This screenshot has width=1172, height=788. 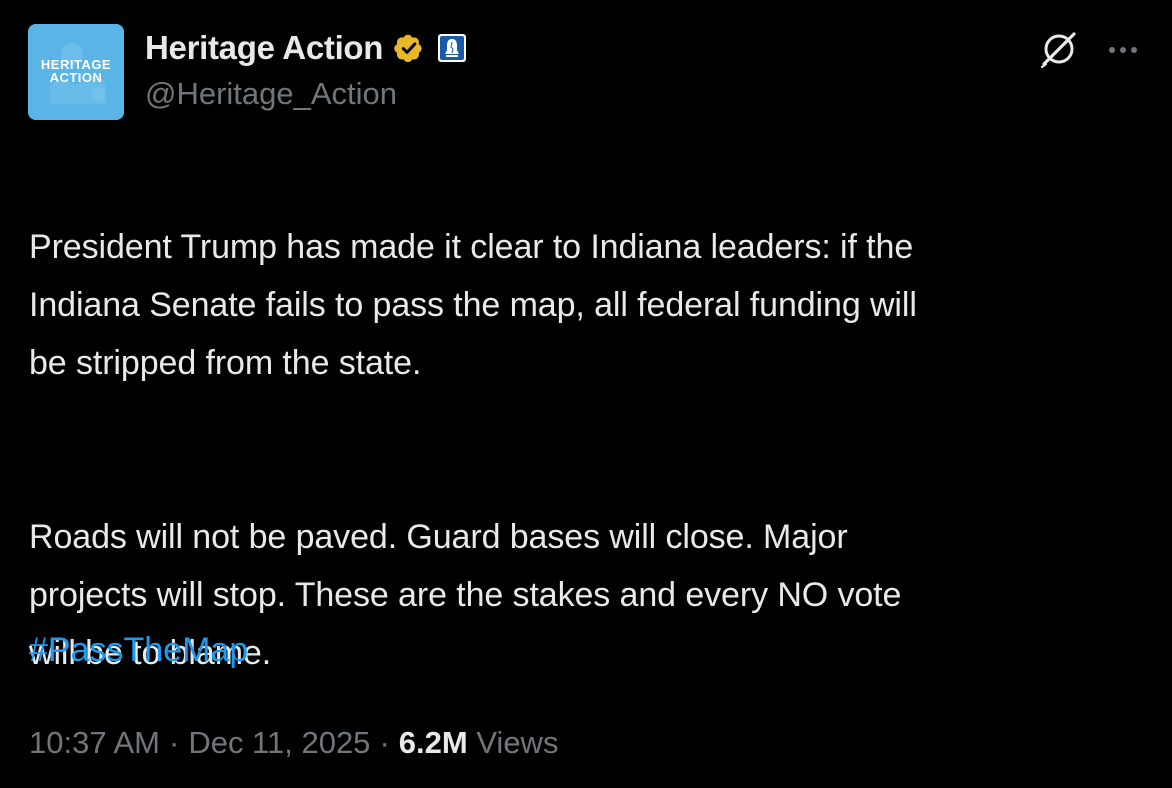 What do you see at coordinates (94, 742) in the screenshot?
I see `tweet-time: 10:37 AM` at bounding box center [94, 742].